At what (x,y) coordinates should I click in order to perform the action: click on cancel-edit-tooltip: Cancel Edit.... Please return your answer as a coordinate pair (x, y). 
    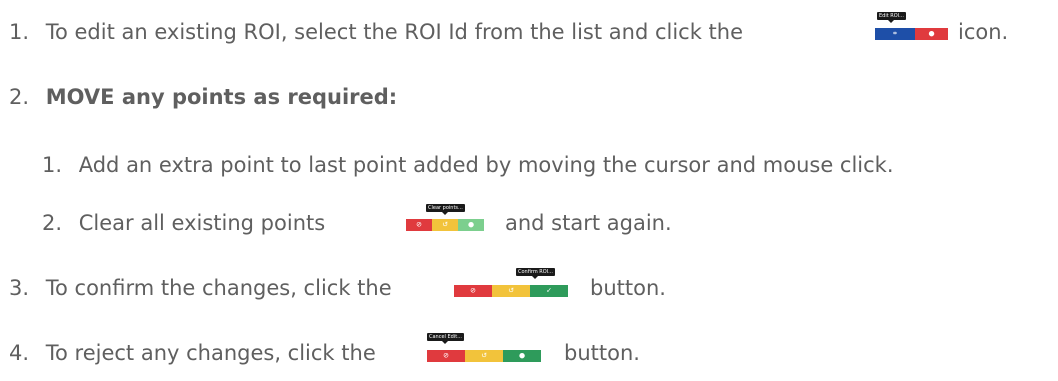
    Looking at the image, I should click on (445, 338).